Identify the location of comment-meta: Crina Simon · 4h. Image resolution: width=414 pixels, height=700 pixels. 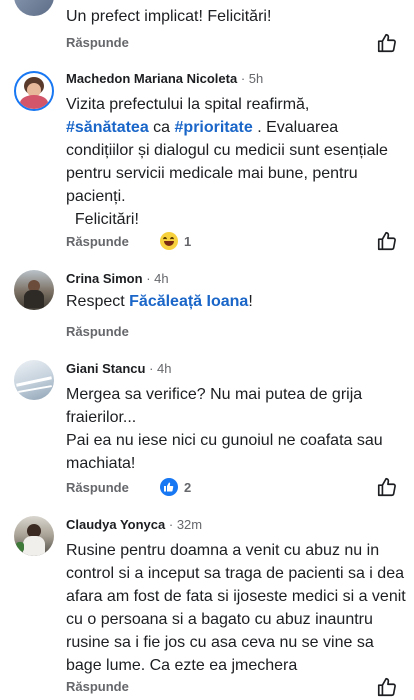
(117, 278).